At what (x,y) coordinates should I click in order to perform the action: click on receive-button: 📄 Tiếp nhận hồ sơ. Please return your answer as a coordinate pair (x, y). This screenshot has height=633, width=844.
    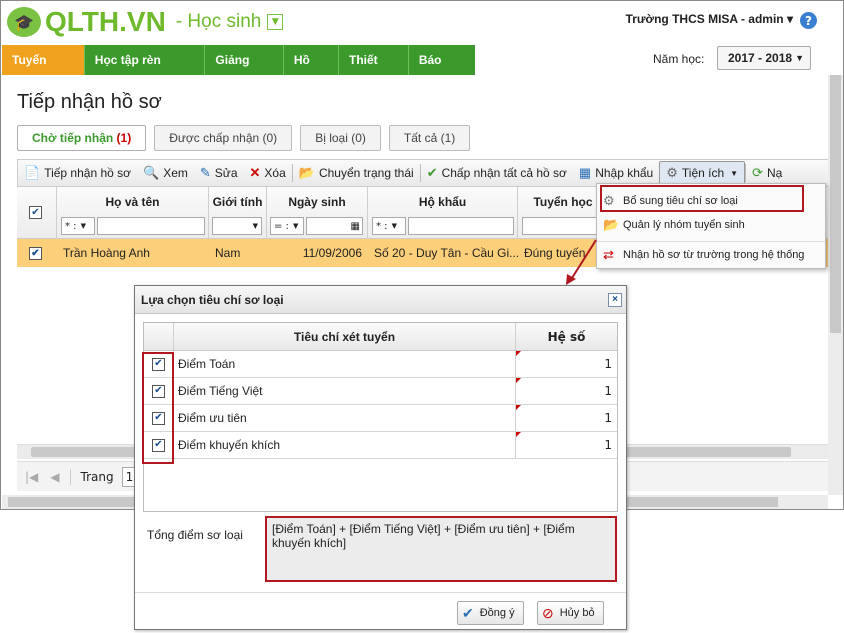
    Looking at the image, I should click on (77, 173).